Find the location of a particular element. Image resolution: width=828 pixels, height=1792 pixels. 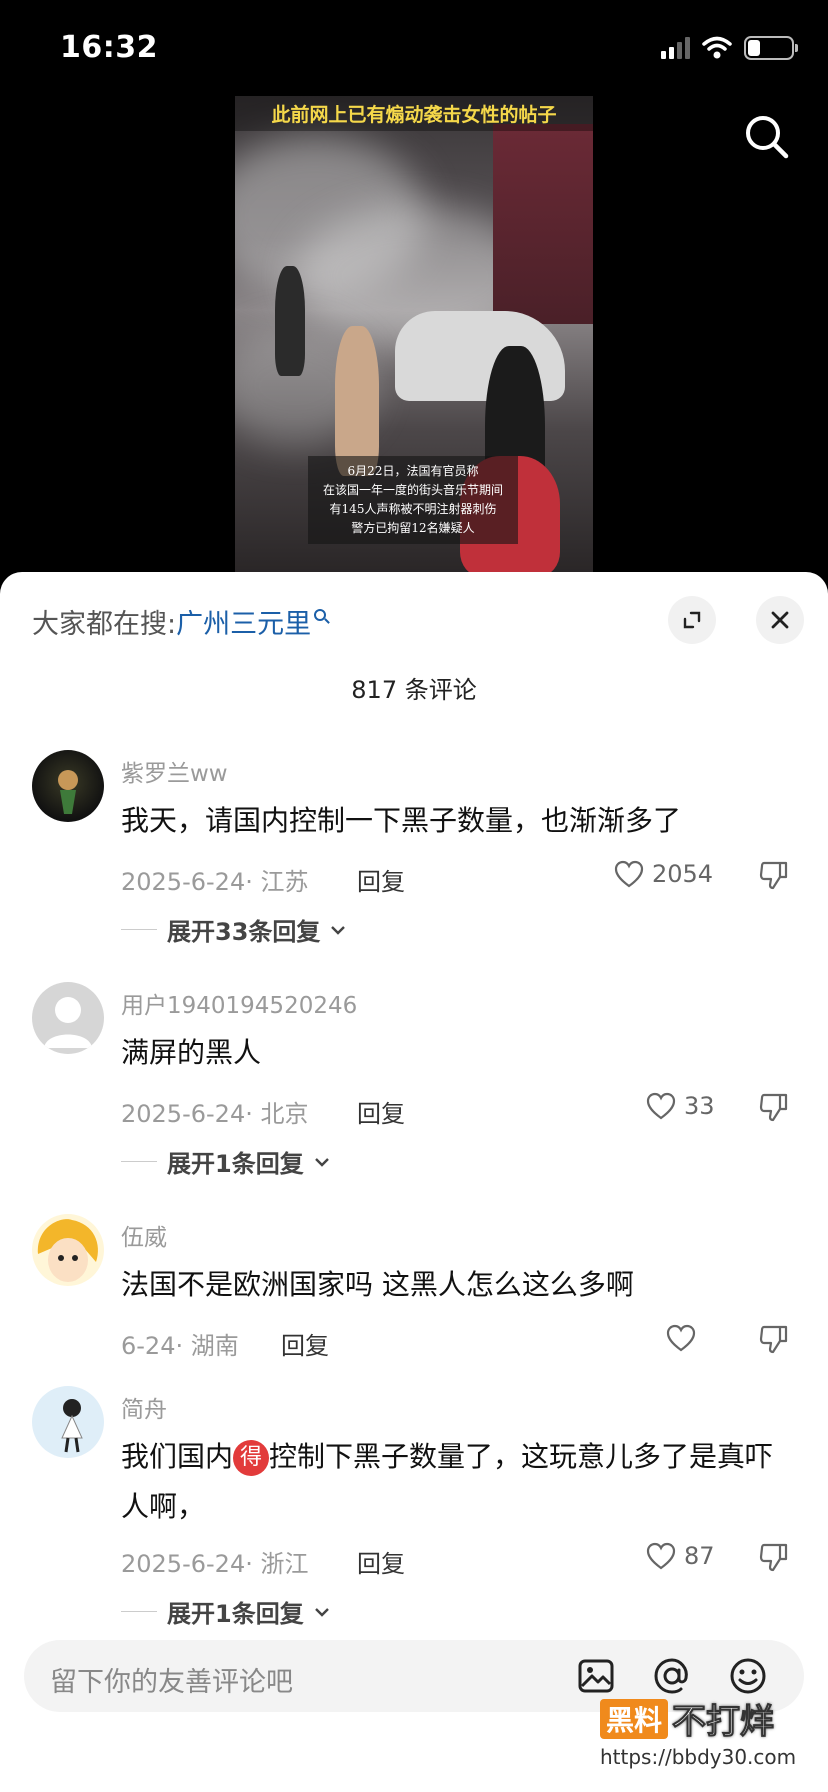

comment-text: 我天，请国内控制一下黑子数量，也渐渐多了 is located at coordinates (401, 820).